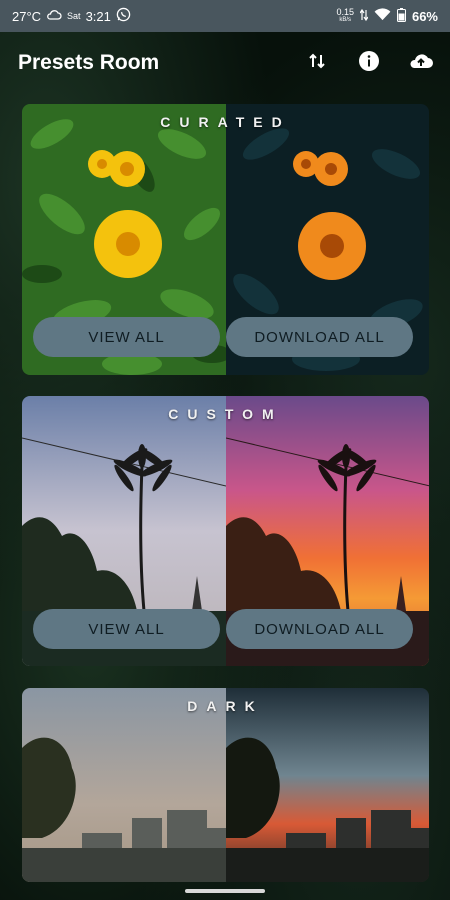 Image resolution: width=450 pixels, height=900 pixels. What do you see at coordinates (345, 15) in the screenshot?
I see `network-speed: 0.15 kB/s` at bounding box center [345, 15].